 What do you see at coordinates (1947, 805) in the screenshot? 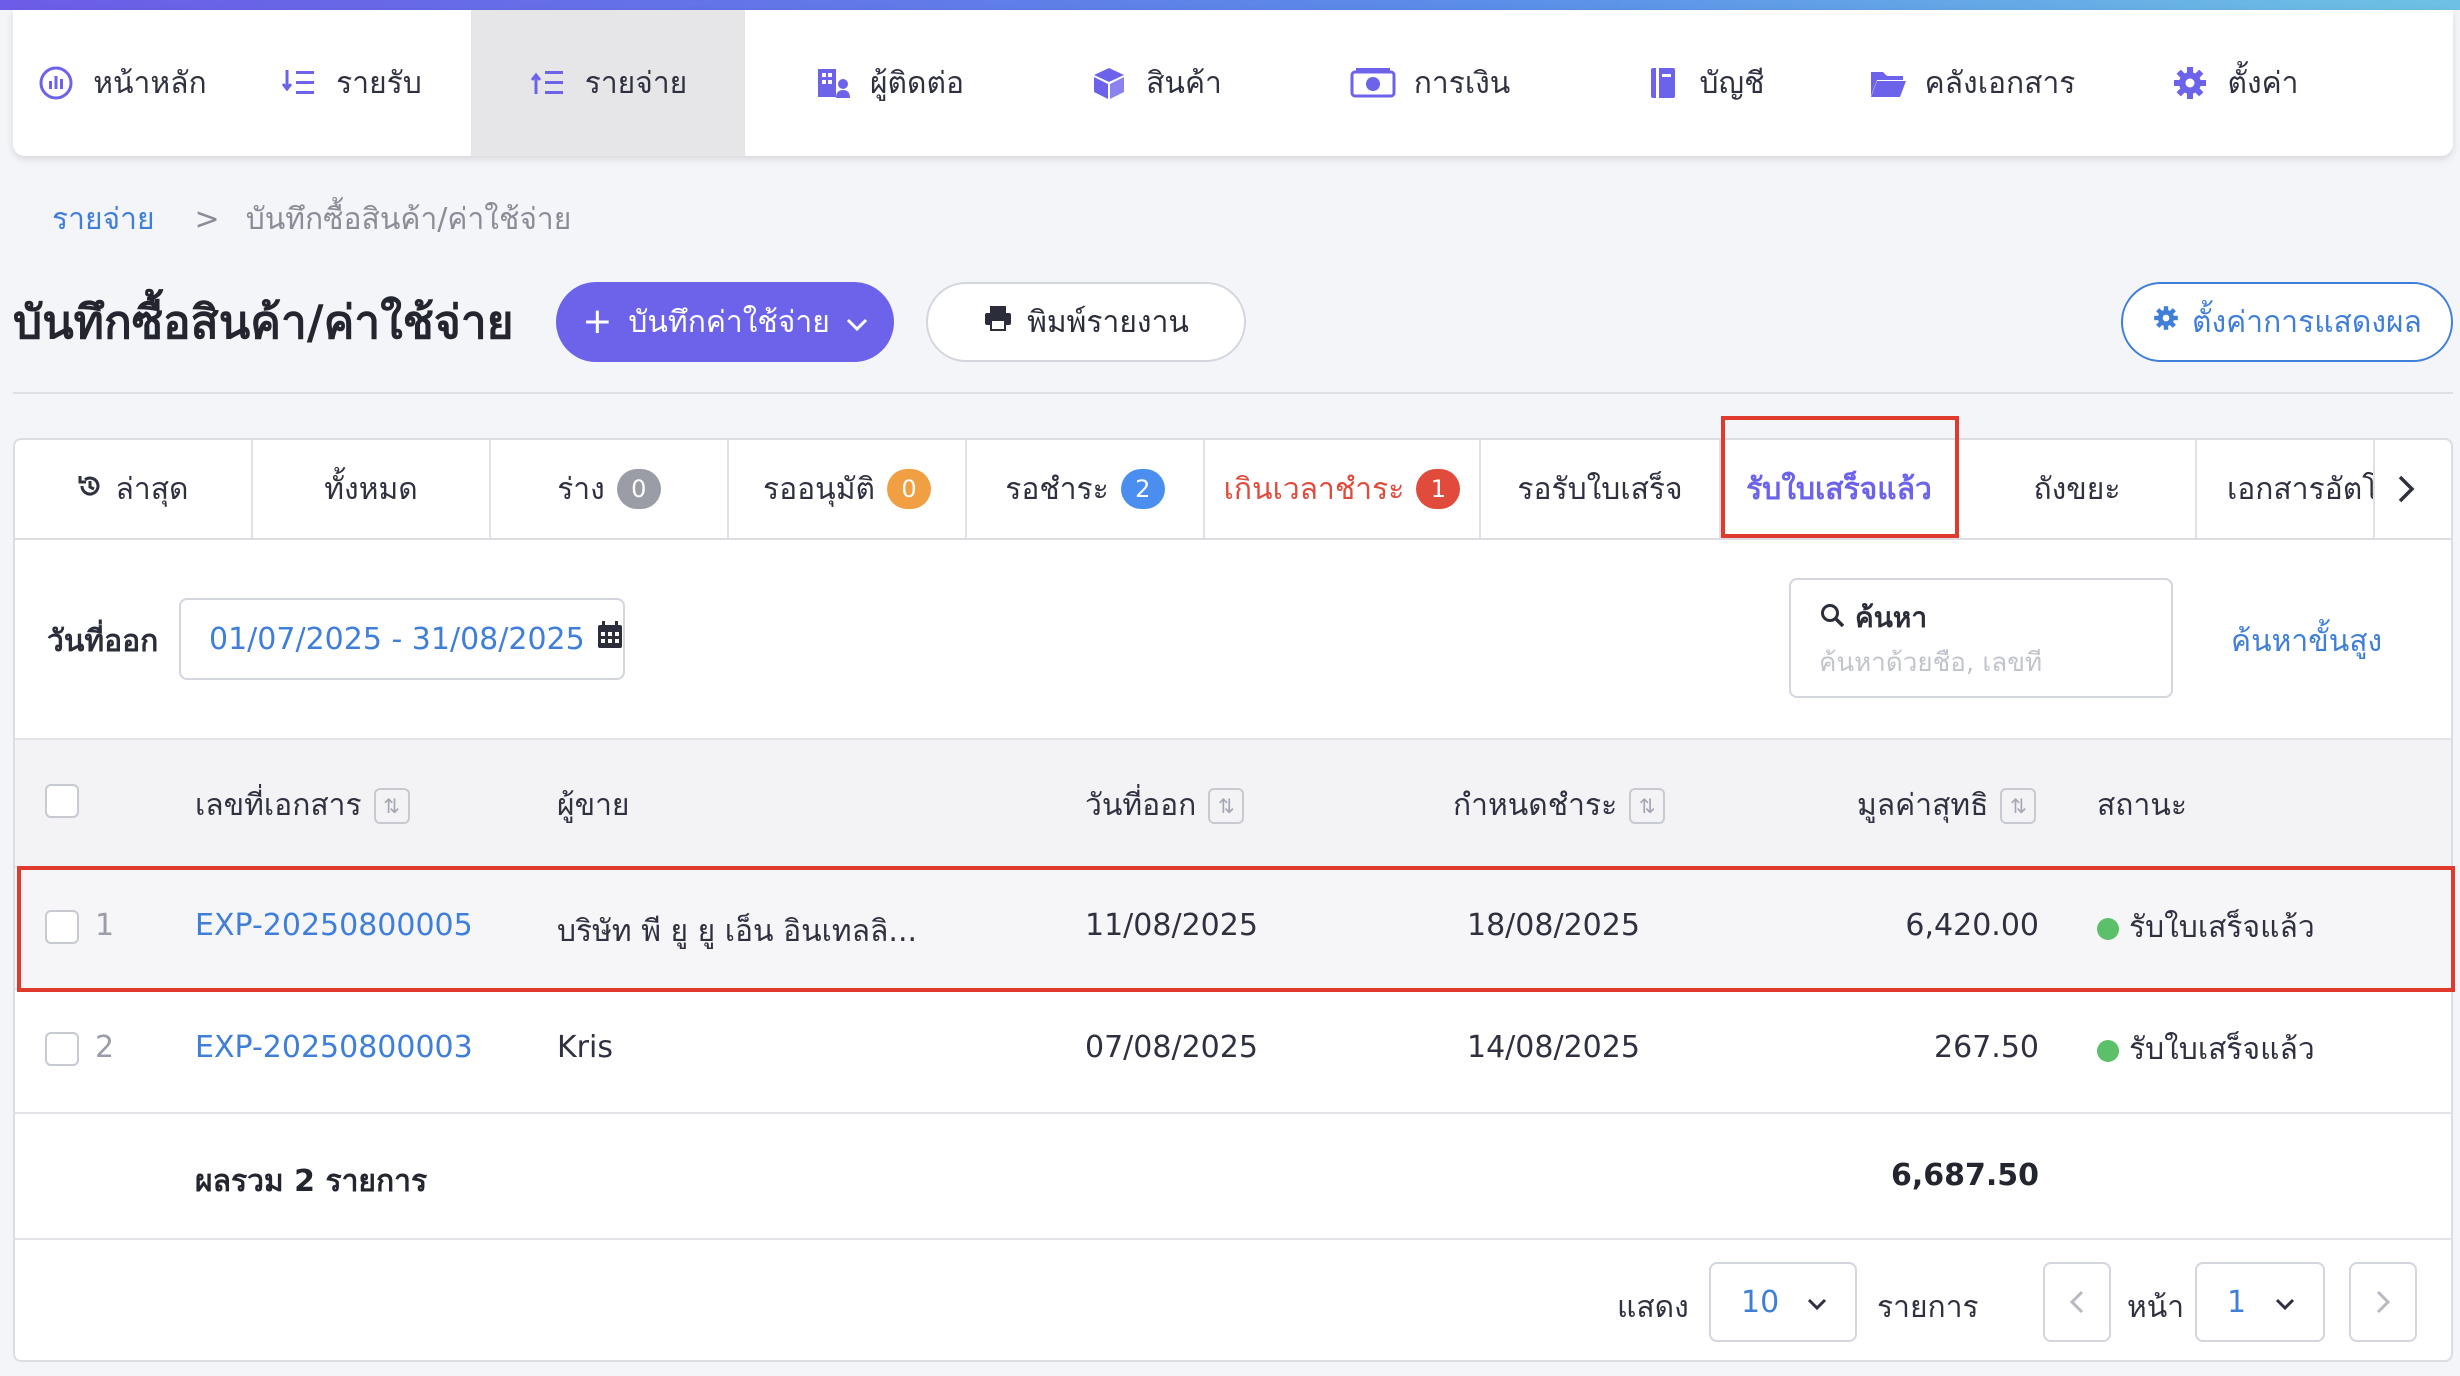
I see `column-header-net-amount: มูลค่าสุทธิ ⇅` at bounding box center [1947, 805].